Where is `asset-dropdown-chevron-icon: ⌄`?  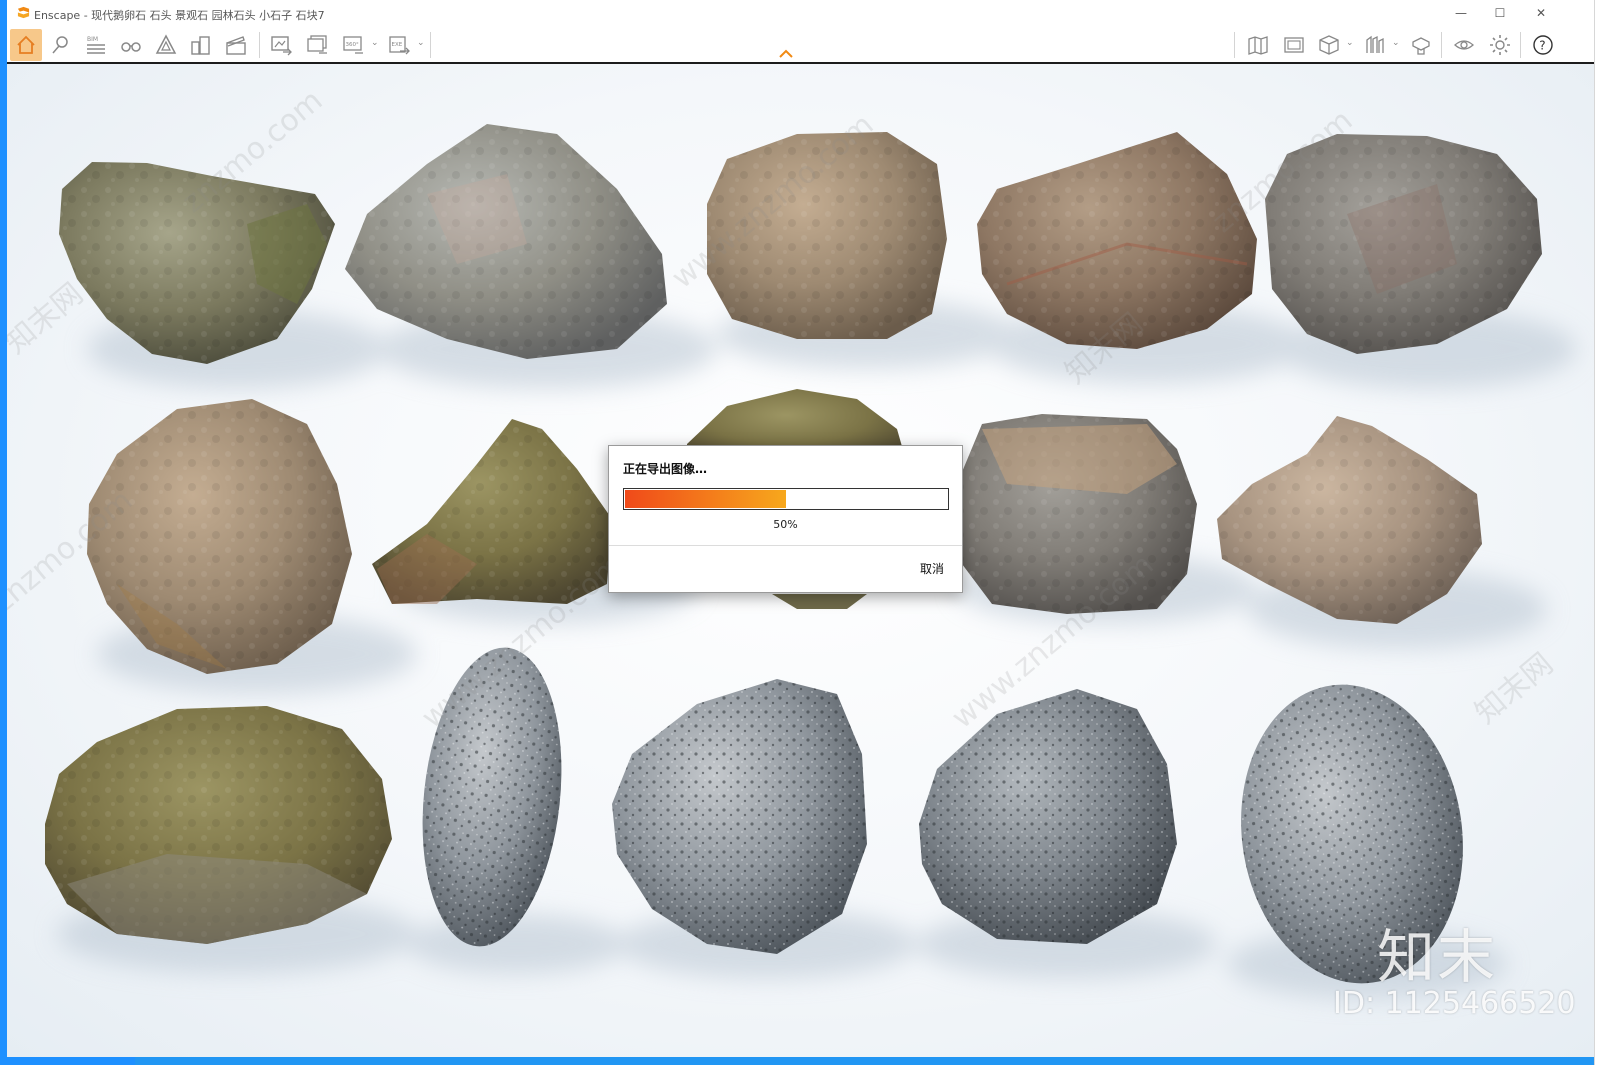 asset-dropdown-chevron-icon: ⌄ is located at coordinates (1350, 43).